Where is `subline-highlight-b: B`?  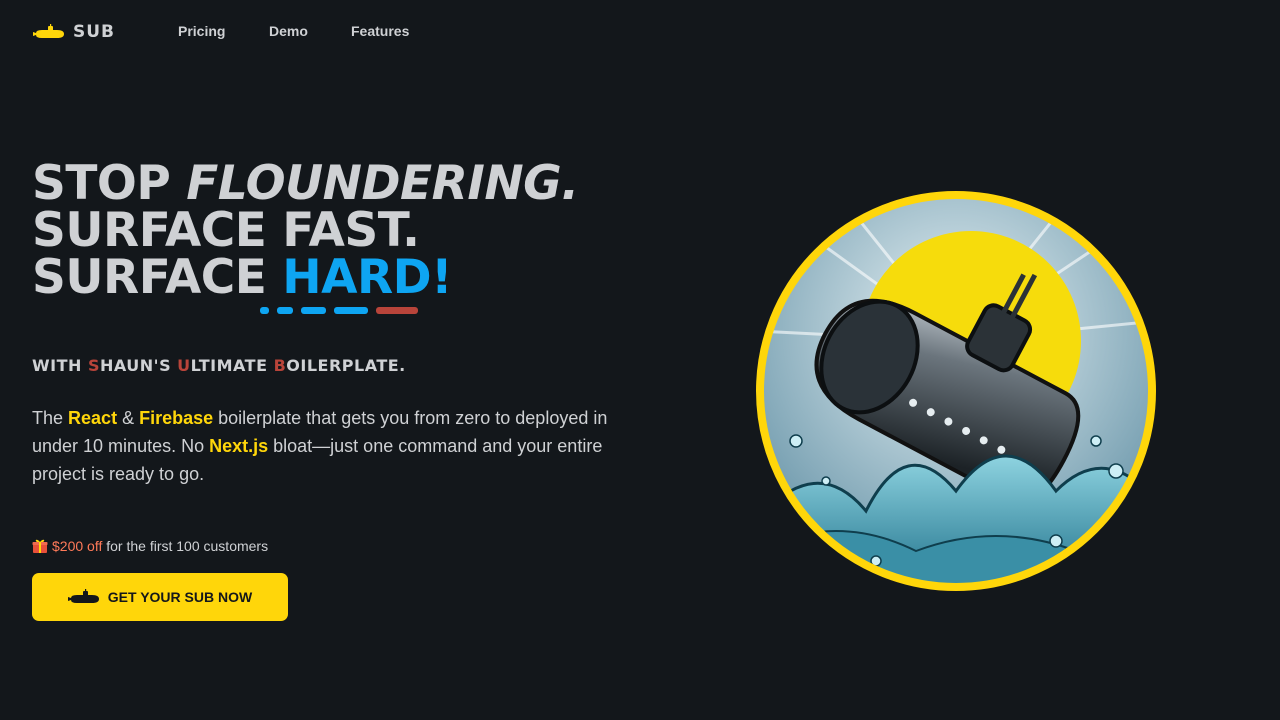
subline-highlight-b: B is located at coordinates (280, 365).